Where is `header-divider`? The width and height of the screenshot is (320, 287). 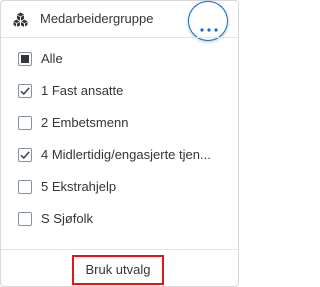
header-divider is located at coordinates (119, 37).